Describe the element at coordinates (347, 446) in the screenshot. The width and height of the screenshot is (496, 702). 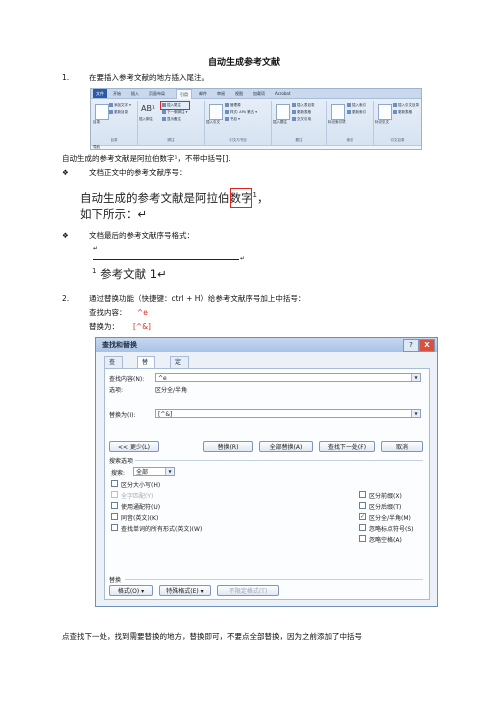
I see `find-next-button: 查找下一处(F)` at that location.